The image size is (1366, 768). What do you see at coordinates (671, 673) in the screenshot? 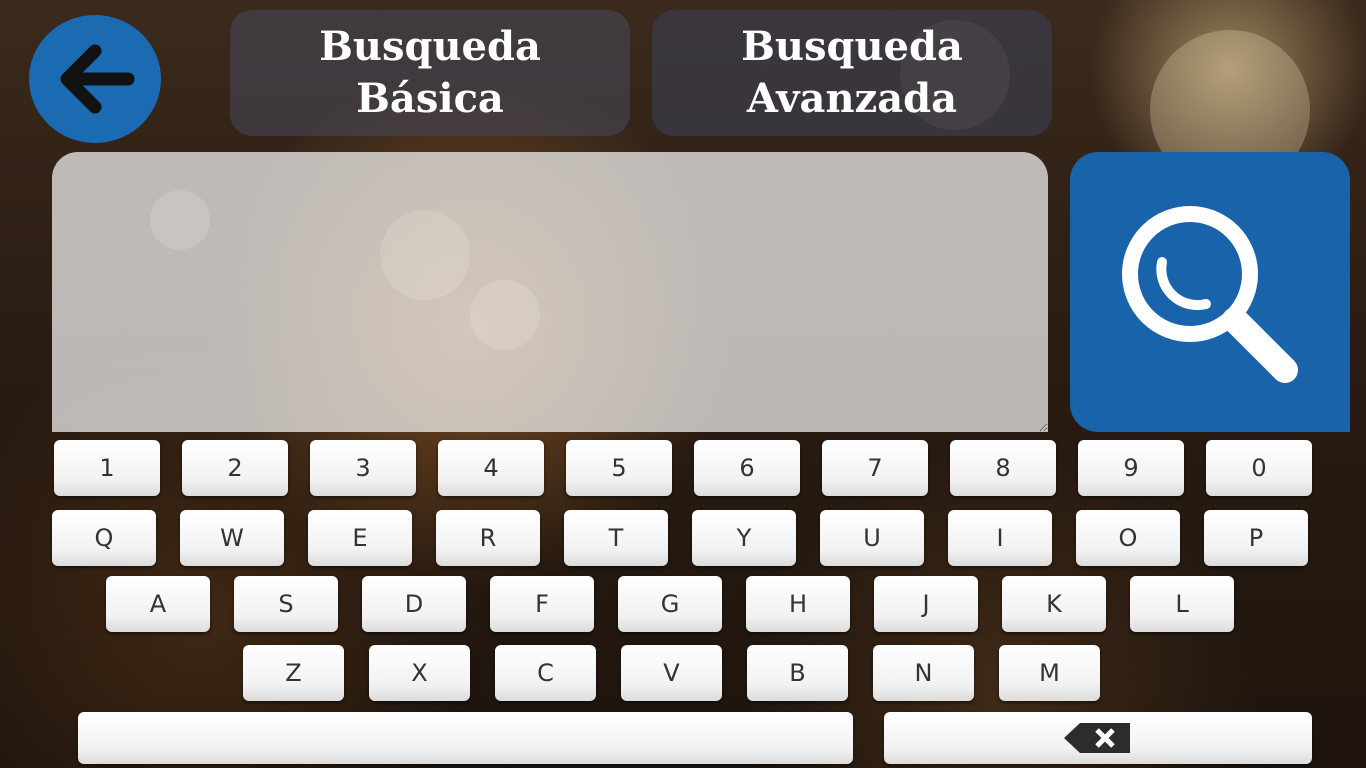
I see `key-v: V` at bounding box center [671, 673].